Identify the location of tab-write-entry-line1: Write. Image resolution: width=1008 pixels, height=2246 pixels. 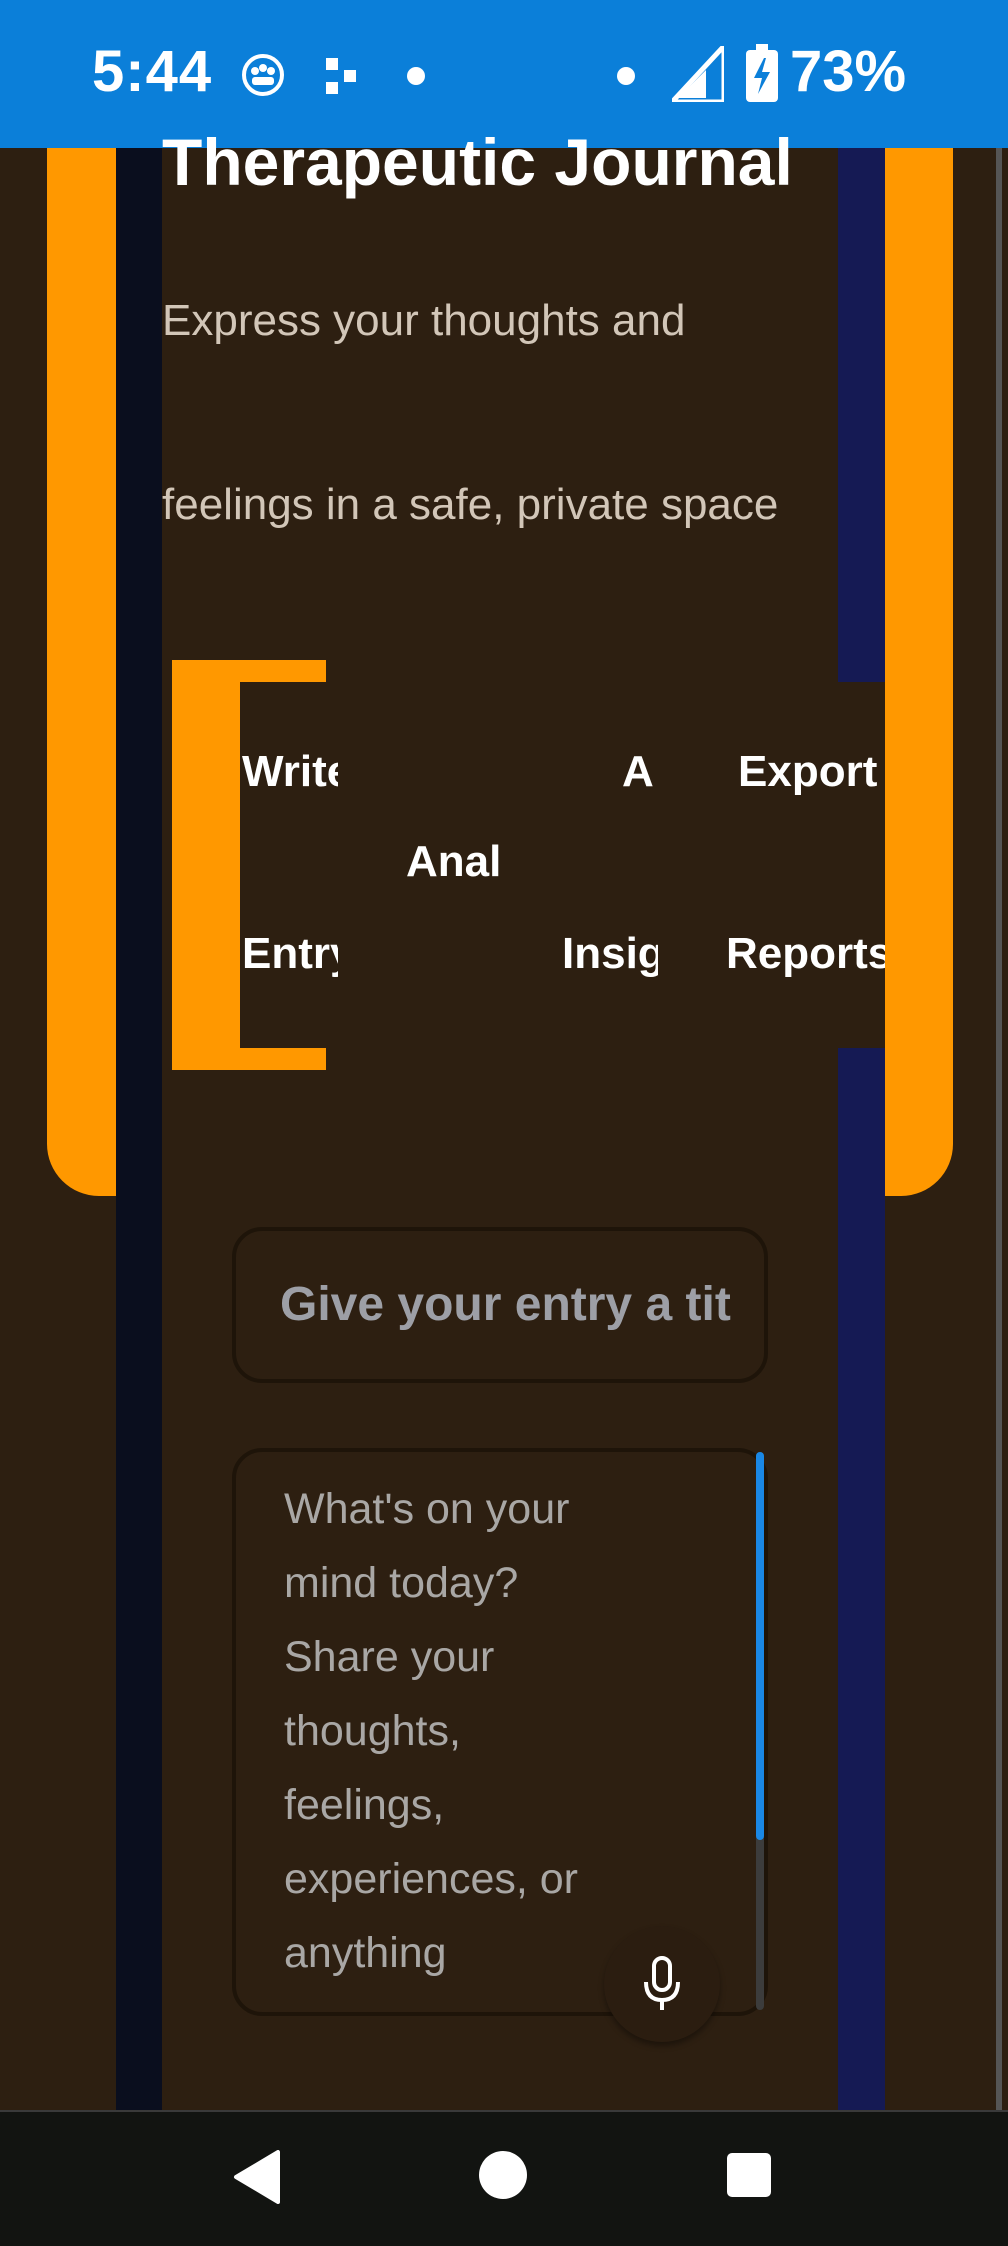
(290, 771).